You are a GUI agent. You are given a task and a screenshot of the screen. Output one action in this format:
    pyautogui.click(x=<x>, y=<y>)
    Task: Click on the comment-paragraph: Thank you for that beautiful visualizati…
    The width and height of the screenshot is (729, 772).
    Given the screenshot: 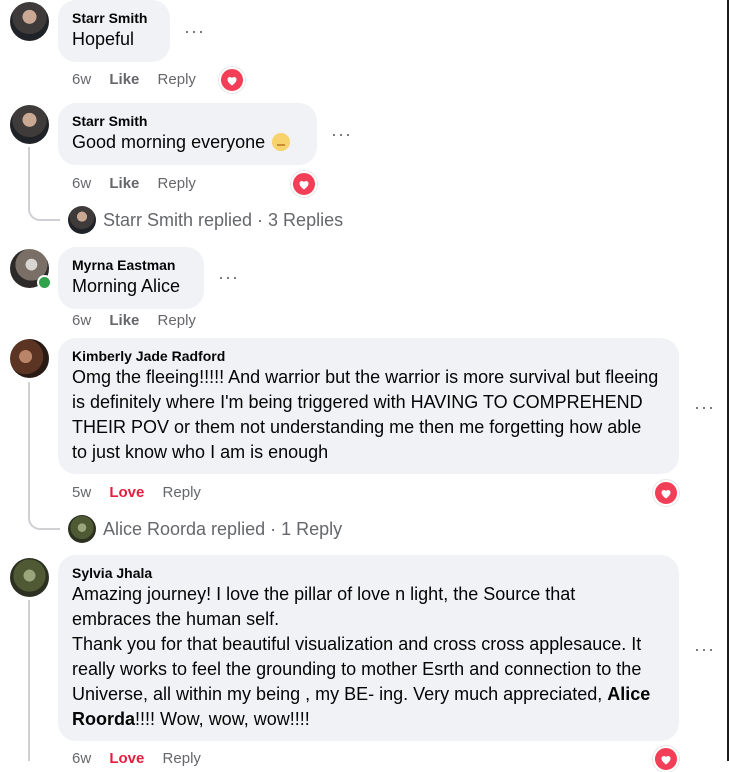 What is the action you would take?
    pyautogui.click(x=365, y=682)
    